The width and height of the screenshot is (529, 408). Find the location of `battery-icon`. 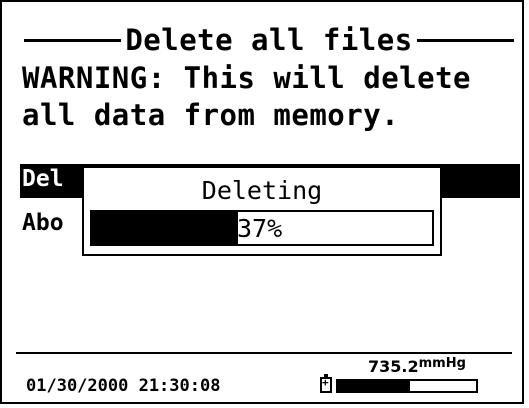

battery-icon is located at coordinates (326, 383).